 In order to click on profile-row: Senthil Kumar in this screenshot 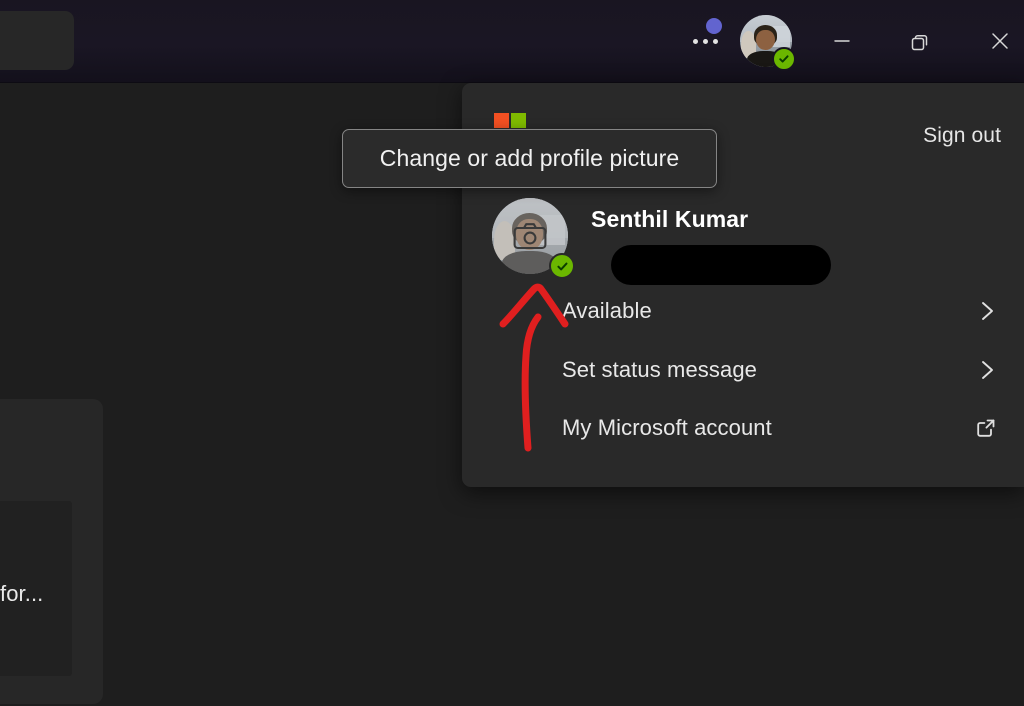, I will do `click(747, 242)`.